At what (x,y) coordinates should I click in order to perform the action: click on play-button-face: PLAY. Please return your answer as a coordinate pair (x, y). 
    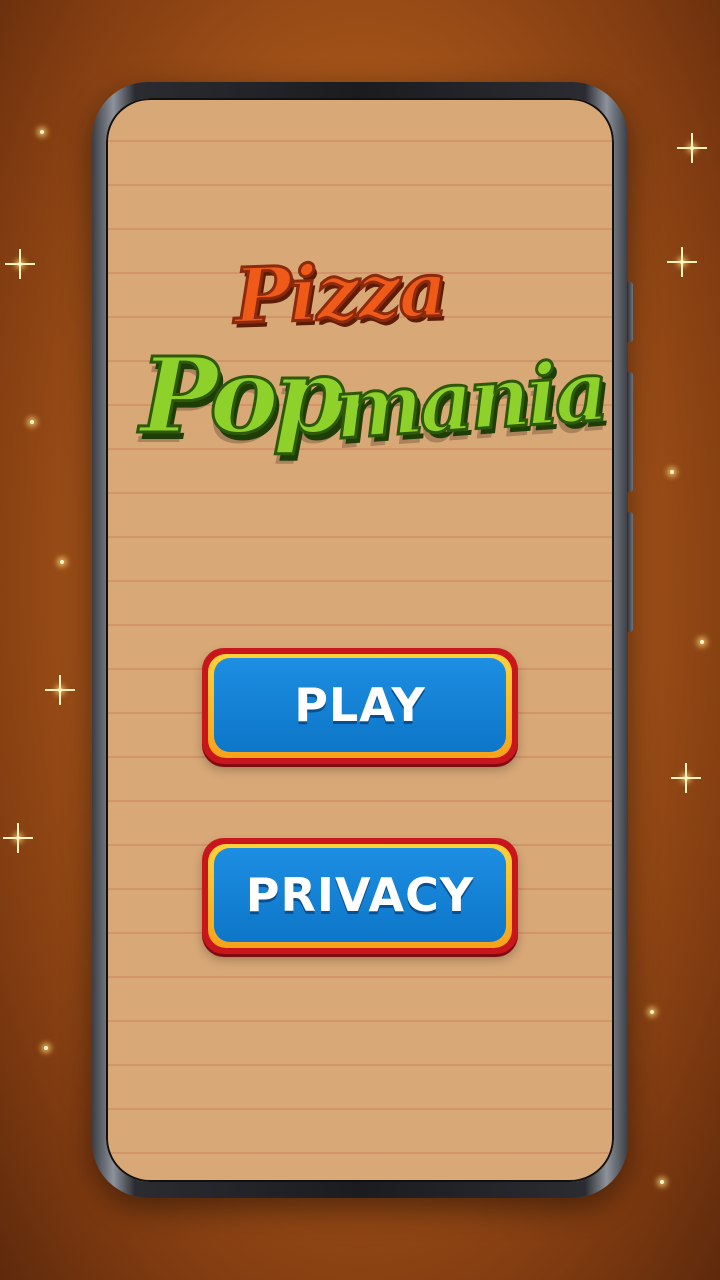
    Looking at the image, I should click on (360, 705).